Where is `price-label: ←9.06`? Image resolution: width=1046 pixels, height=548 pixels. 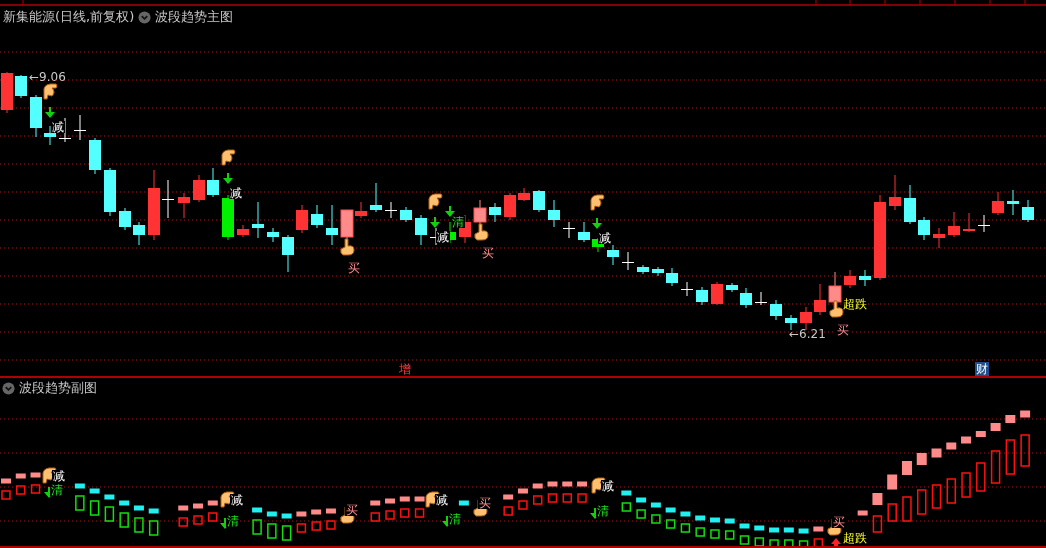 price-label: ←9.06 is located at coordinates (47, 76).